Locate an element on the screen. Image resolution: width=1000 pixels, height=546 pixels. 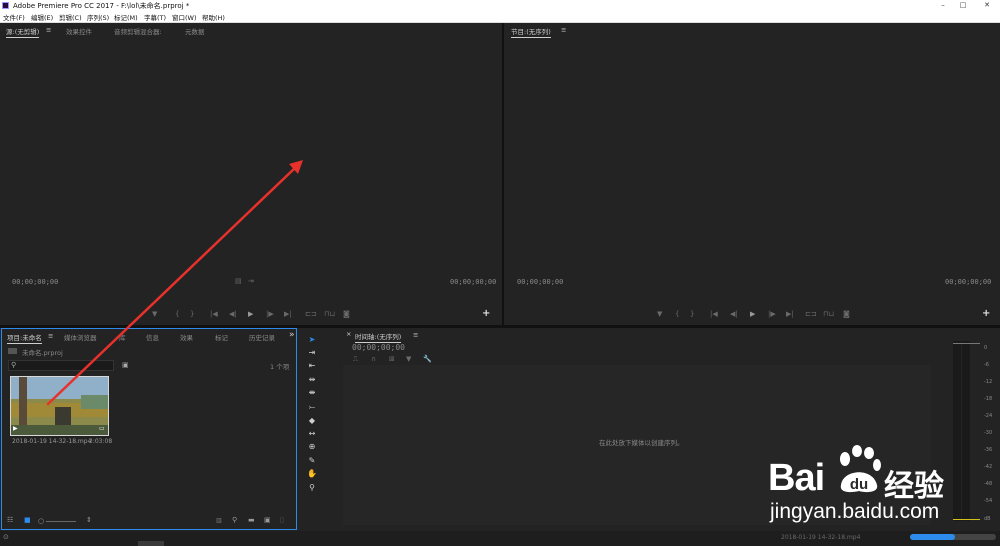
baidu-logo: Bai is located at coordinates (796, 478).